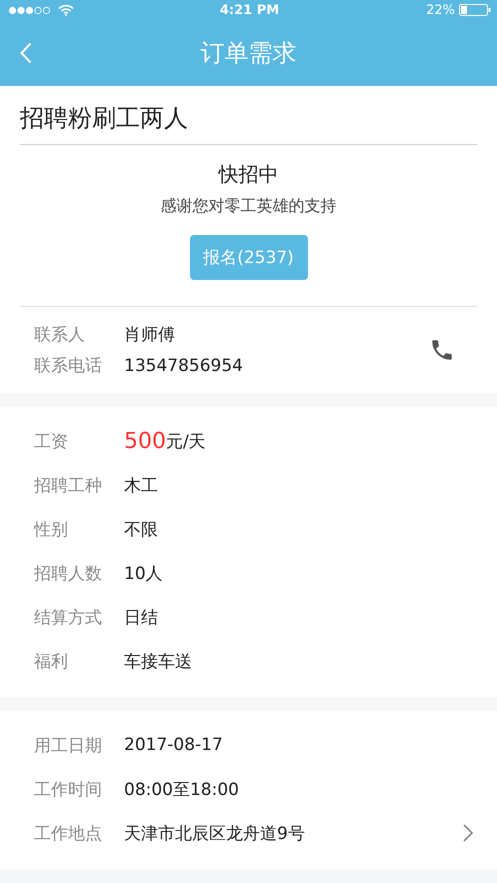  What do you see at coordinates (250, 10) in the screenshot?
I see `status-time: 4:21 PM` at bounding box center [250, 10].